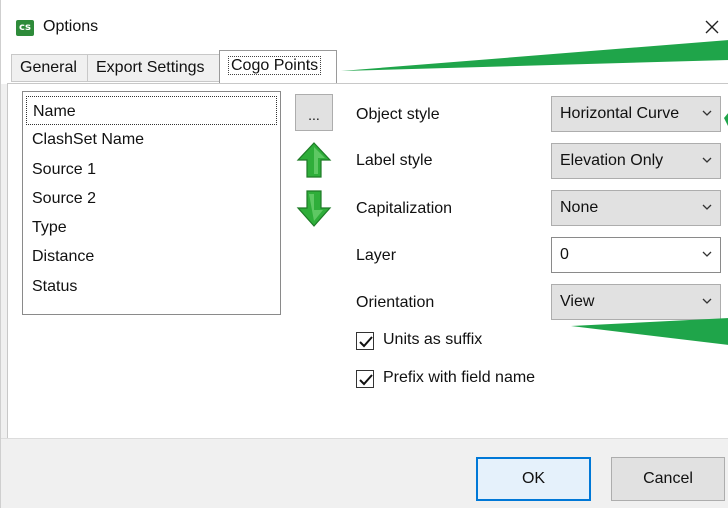 The height and width of the screenshot is (508, 728). I want to click on tab-label: Export Settings, so click(150, 67).